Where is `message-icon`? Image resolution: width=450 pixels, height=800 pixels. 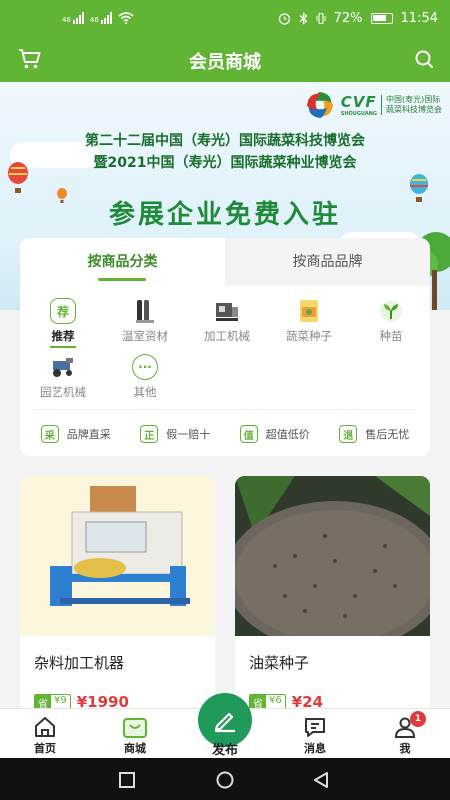 message-icon is located at coordinates (315, 727).